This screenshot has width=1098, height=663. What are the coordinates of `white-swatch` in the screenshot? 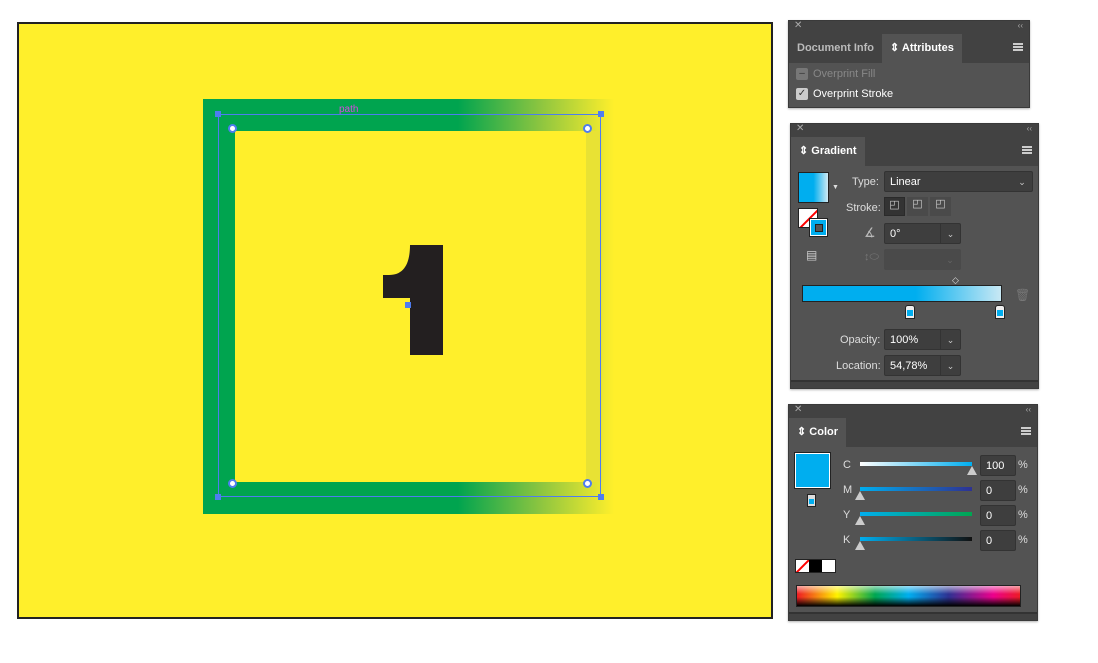 It's located at (828, 566).